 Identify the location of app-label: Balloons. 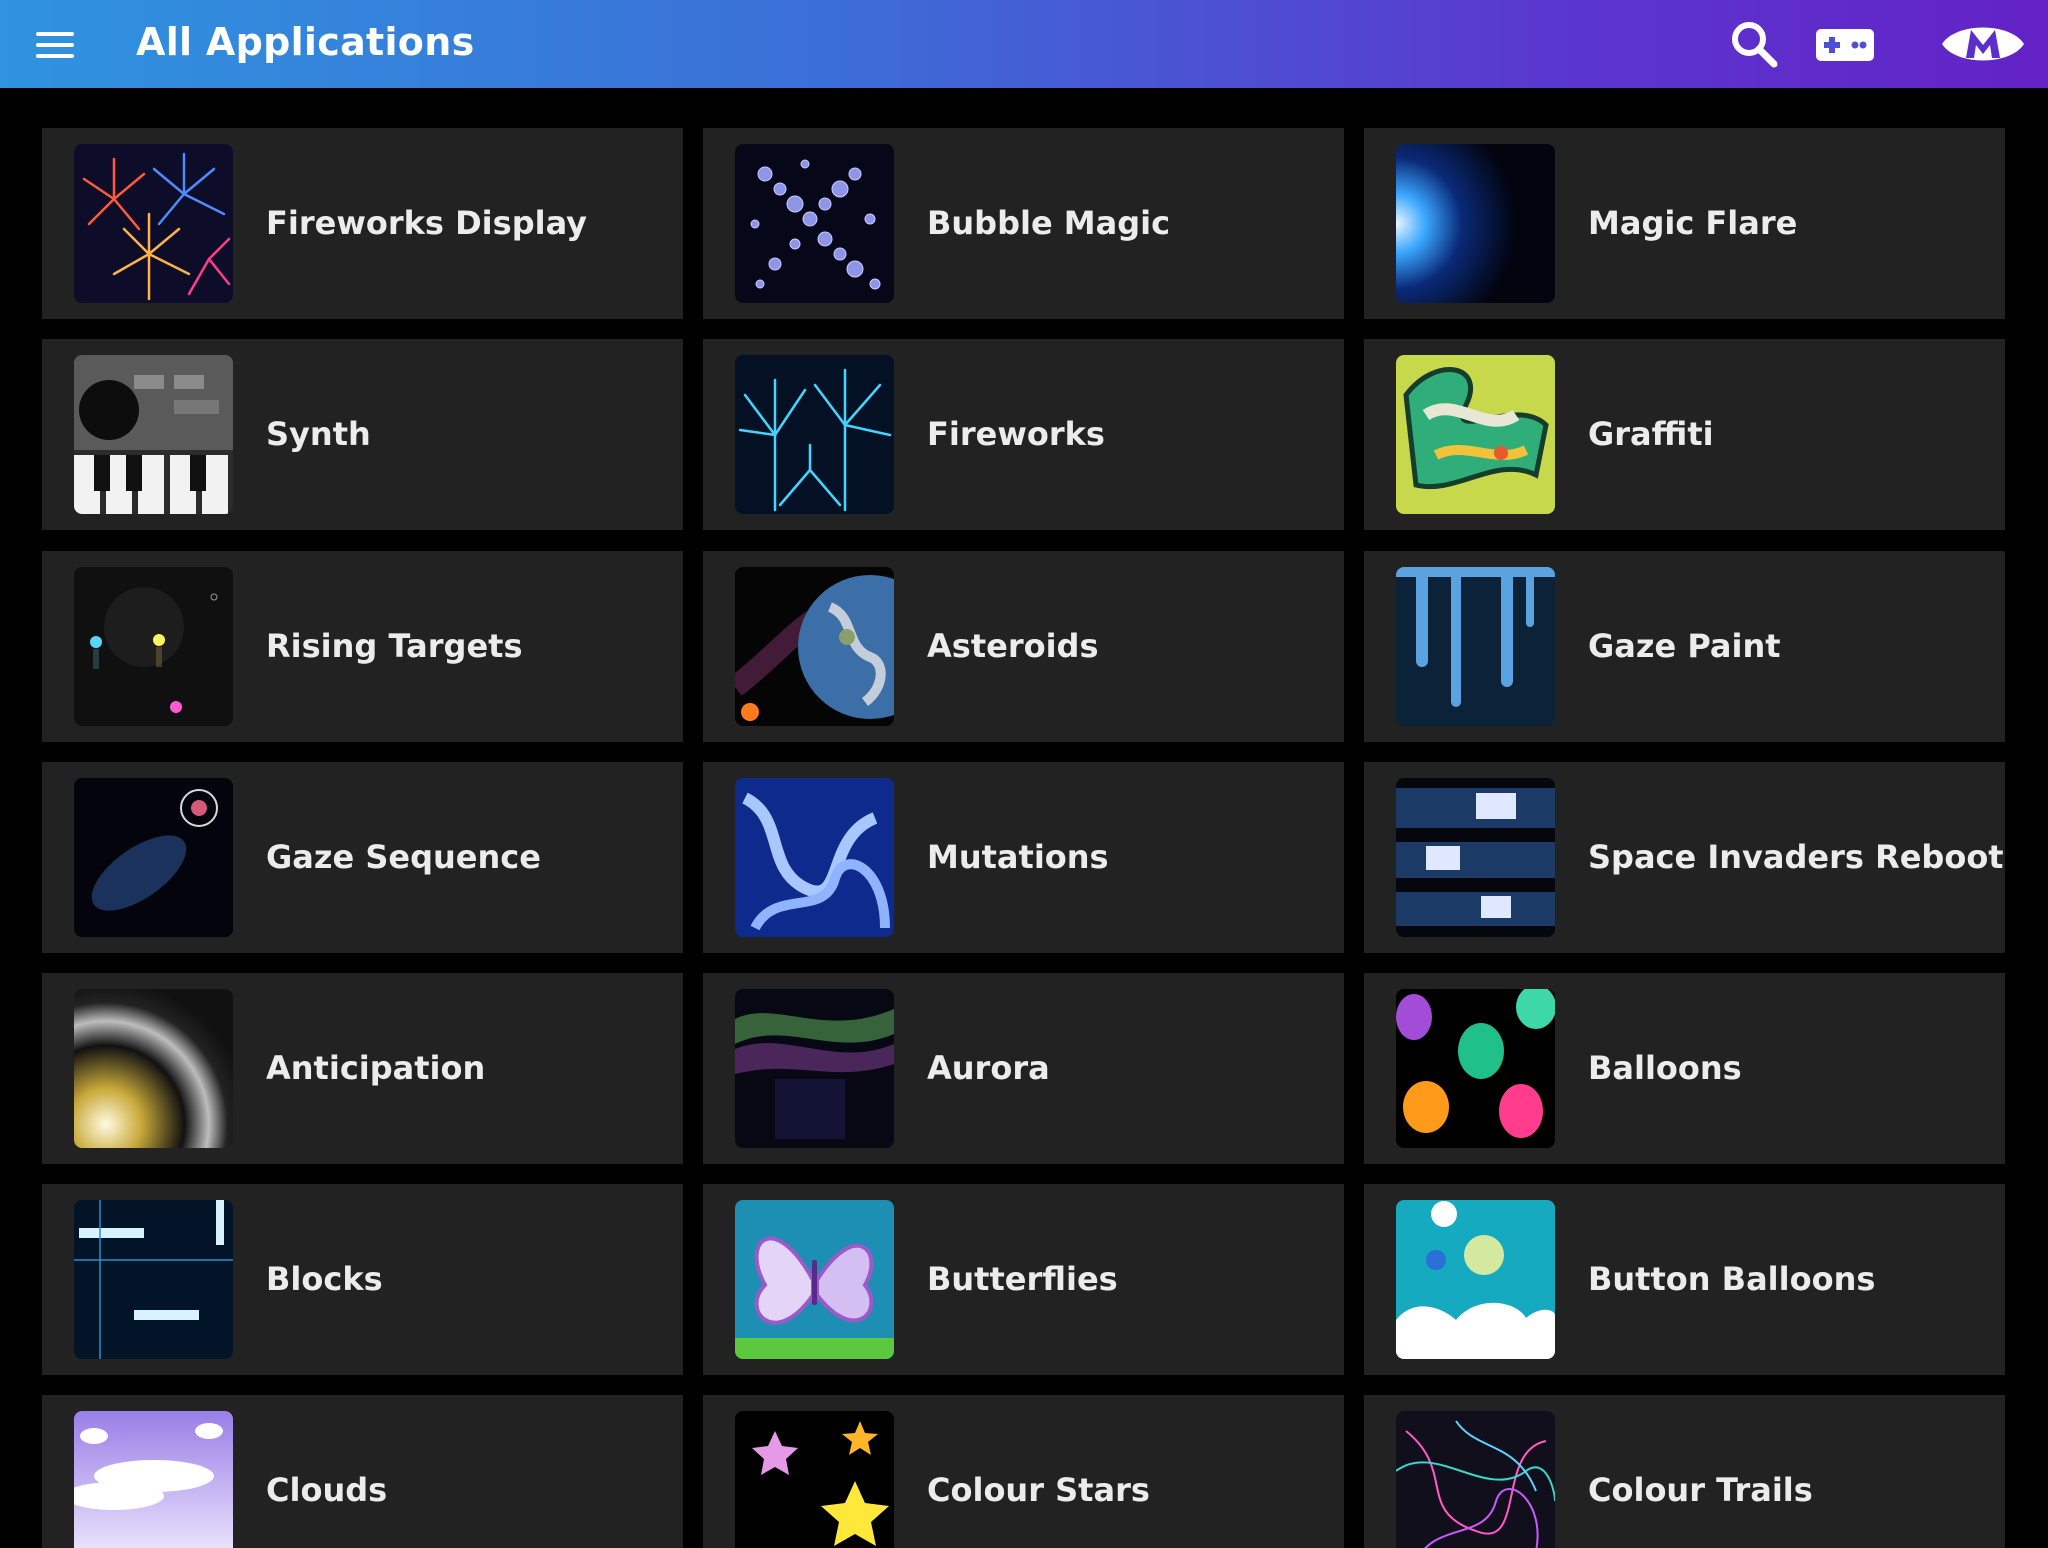
(1665, 1068).